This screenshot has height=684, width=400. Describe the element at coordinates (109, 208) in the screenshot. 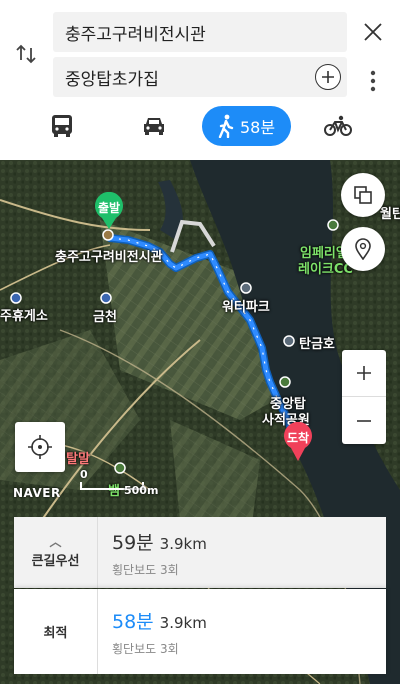

I see `start-label: 출발` at that location.